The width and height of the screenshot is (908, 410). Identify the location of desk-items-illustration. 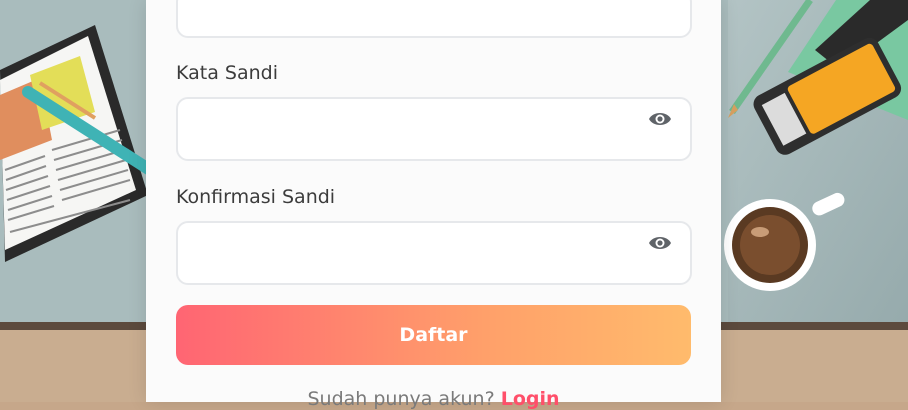
(816, 145).